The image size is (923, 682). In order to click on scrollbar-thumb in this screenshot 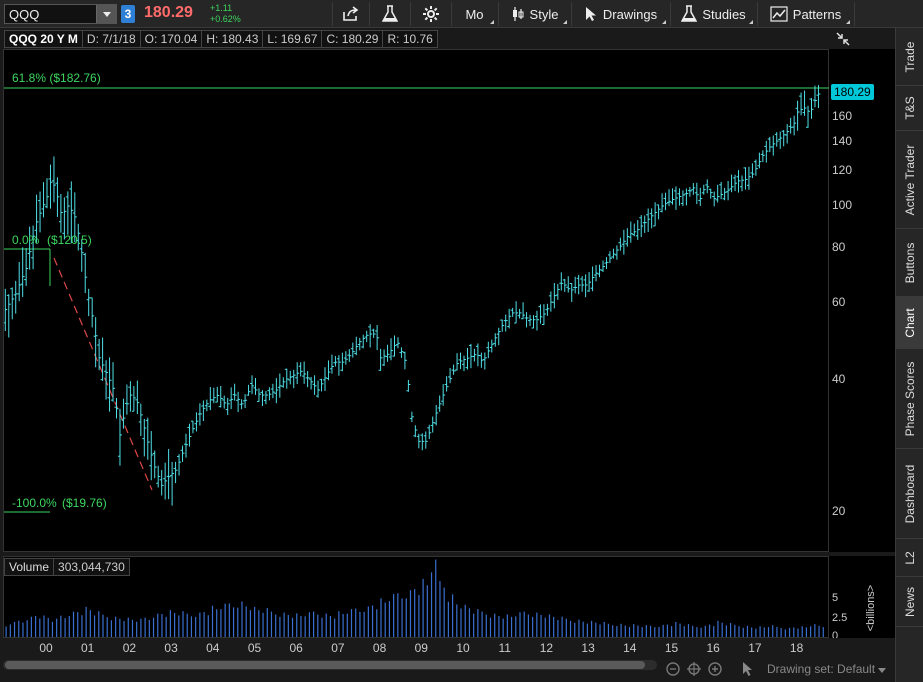, I will do `click(325, 665)`.